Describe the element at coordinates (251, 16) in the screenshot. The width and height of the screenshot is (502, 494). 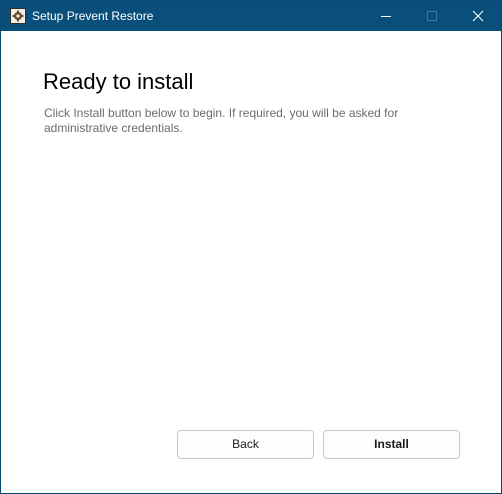
I see `title-bar: Setup Prevent Restore` at that location.